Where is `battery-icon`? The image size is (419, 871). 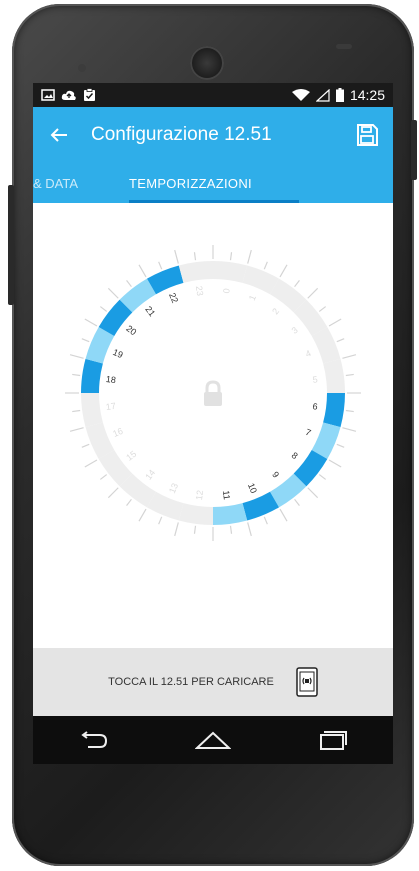
battery-icon is located at coordinates (339, 95).